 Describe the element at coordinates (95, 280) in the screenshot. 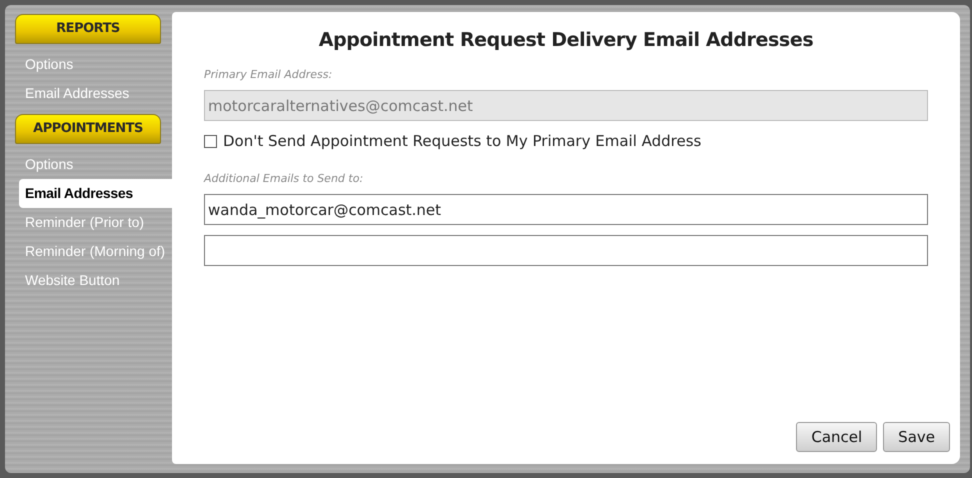

I see `sidebar-item: Website Button` at that location.